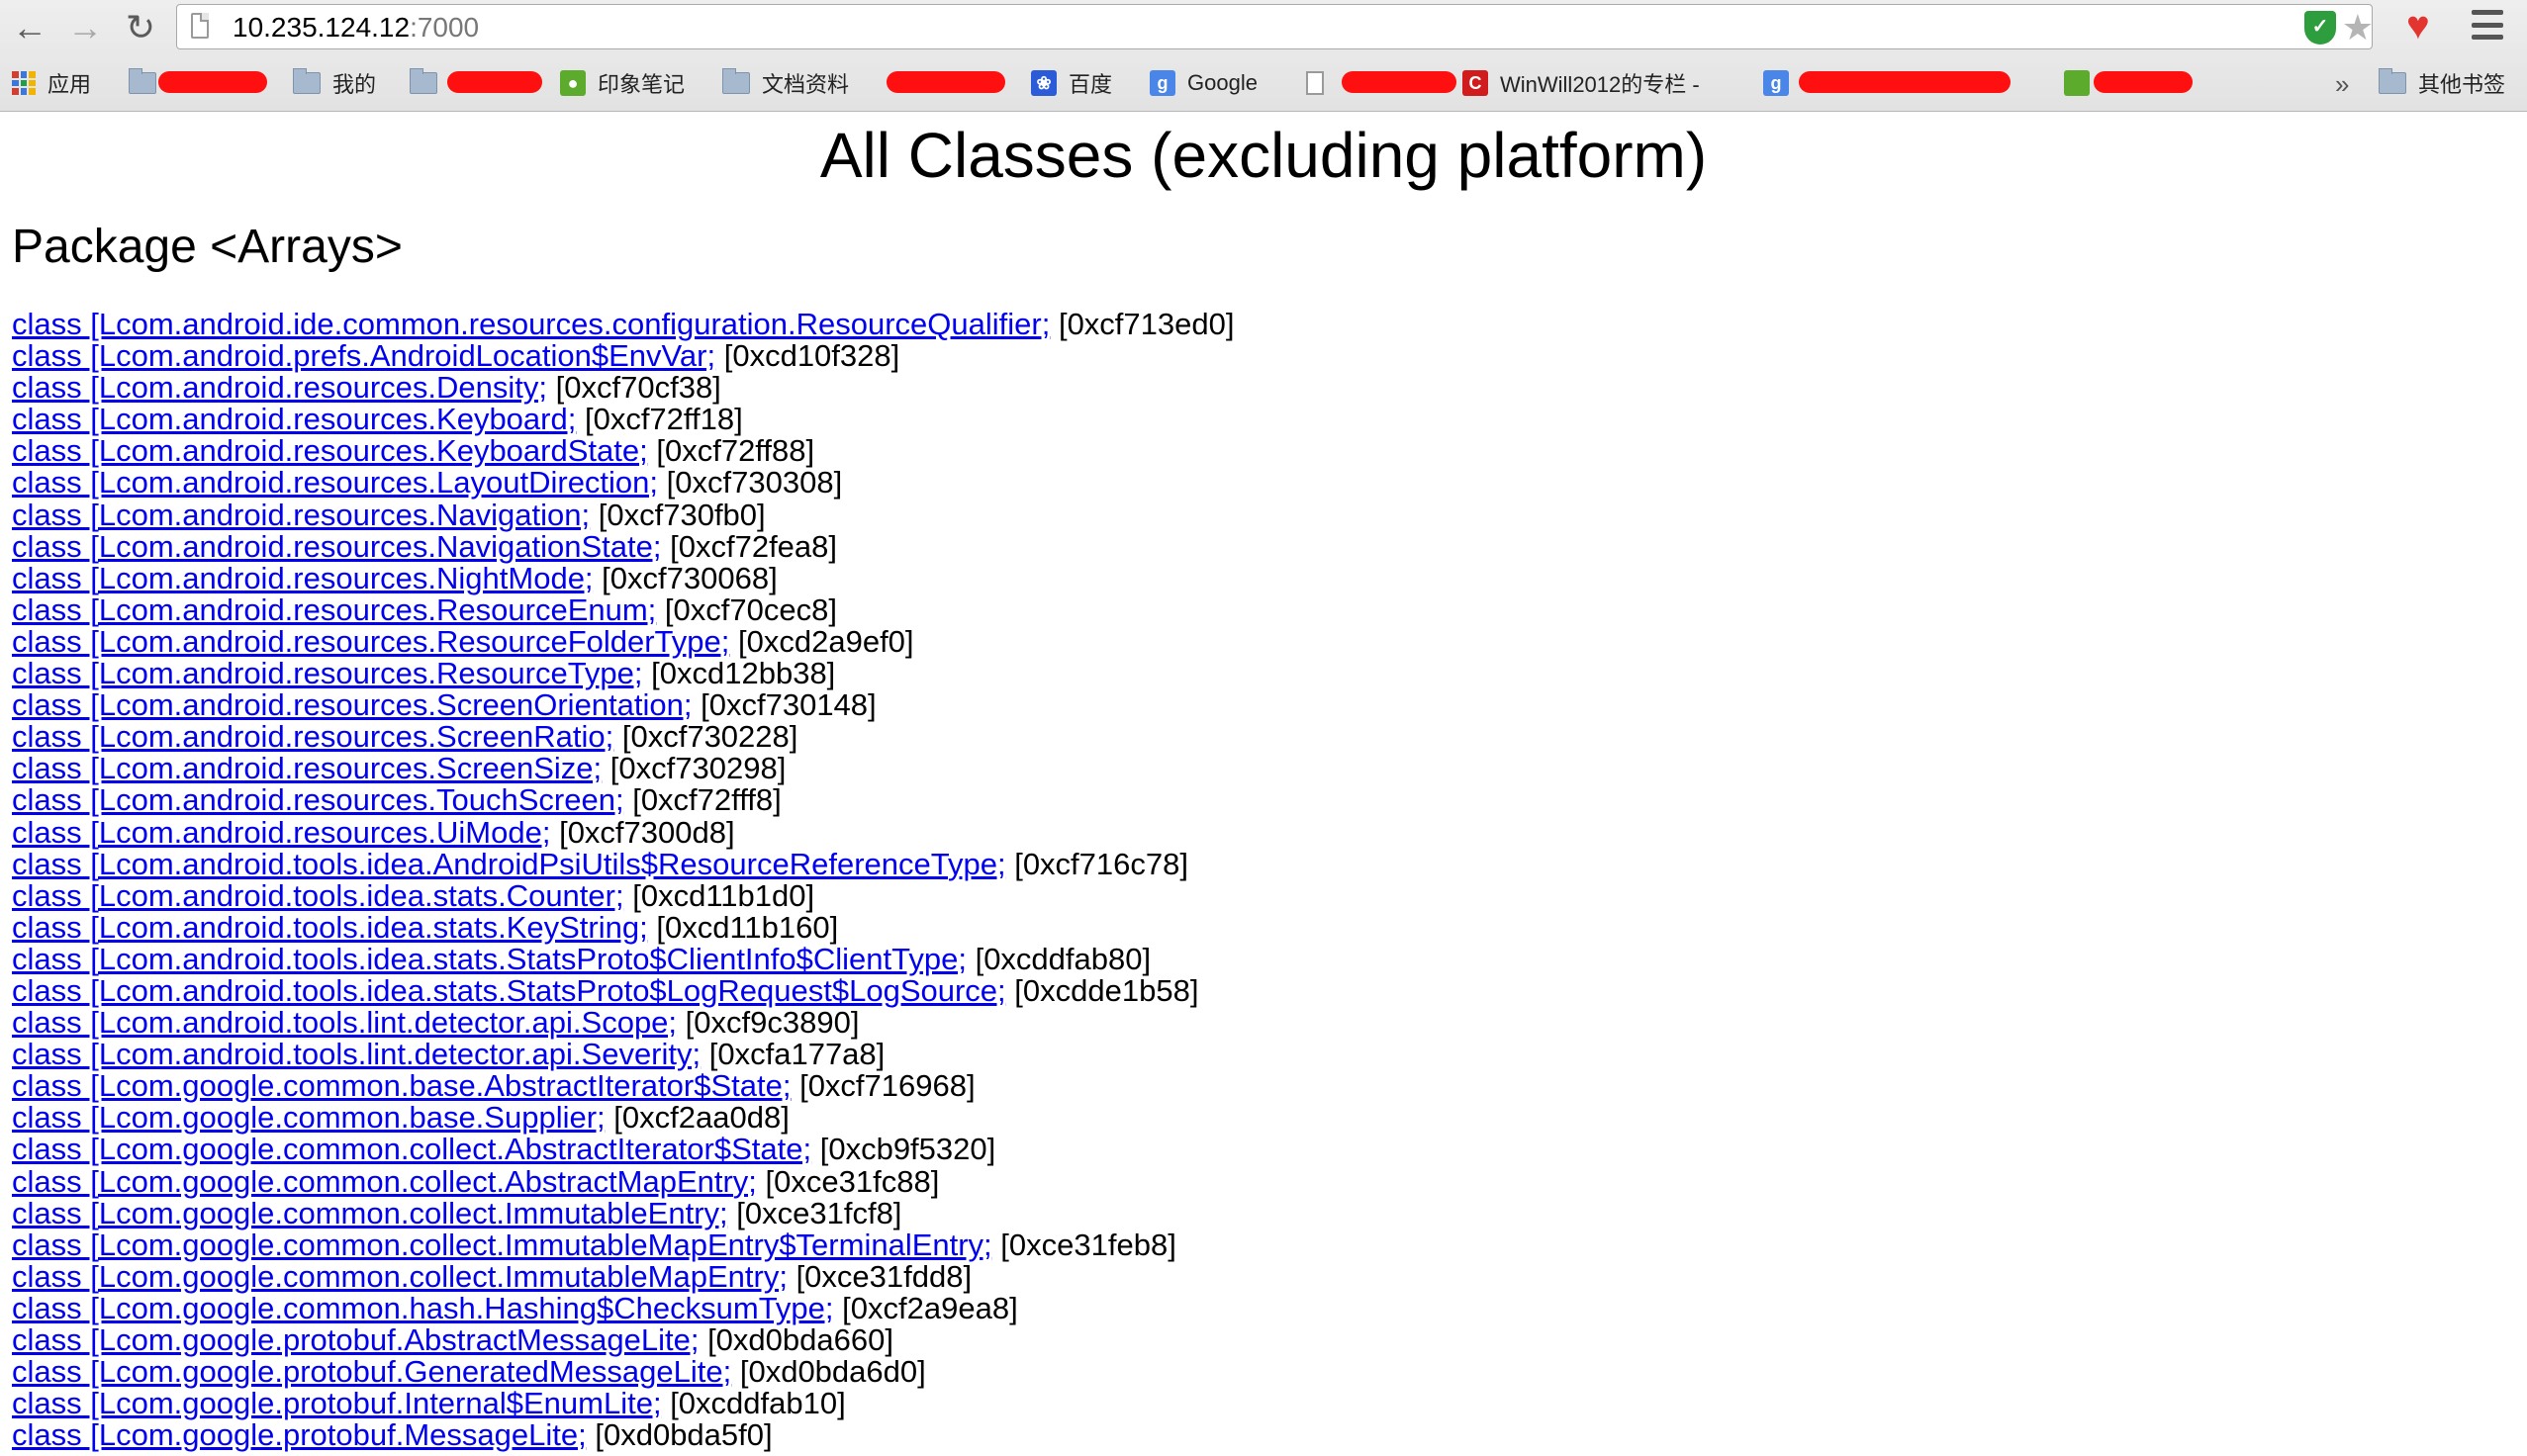  Describe the element at coordinates (826, 641) in the screenshot. I see `class-address: [0xcd2a9ef0]` at that location.